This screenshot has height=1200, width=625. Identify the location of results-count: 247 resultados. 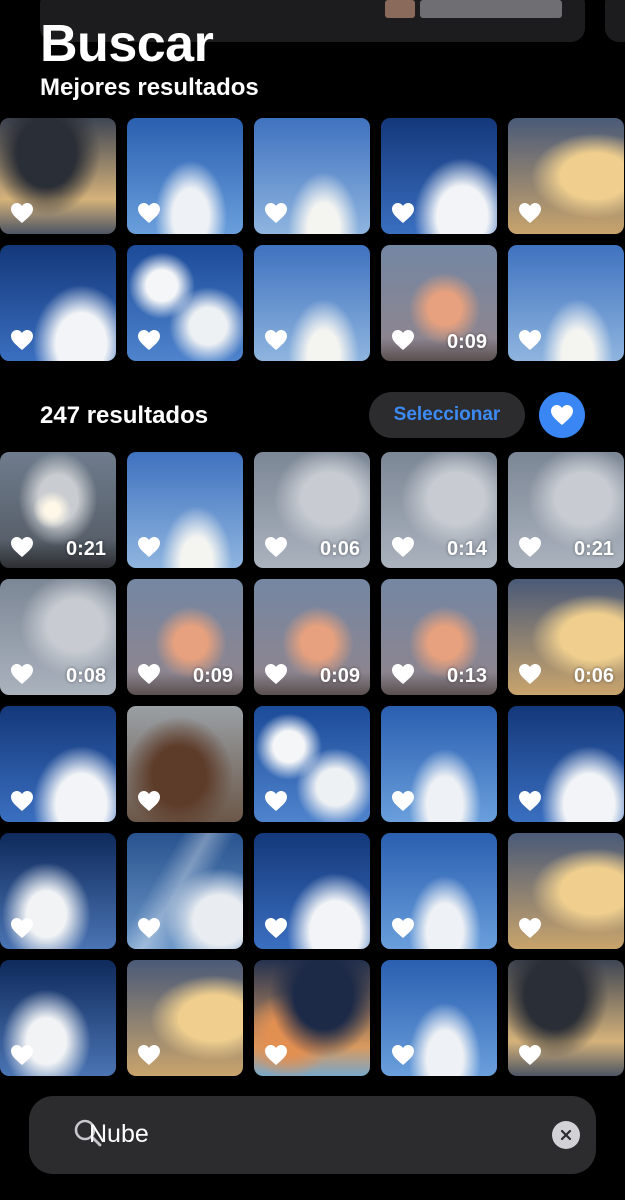
(124, 415).